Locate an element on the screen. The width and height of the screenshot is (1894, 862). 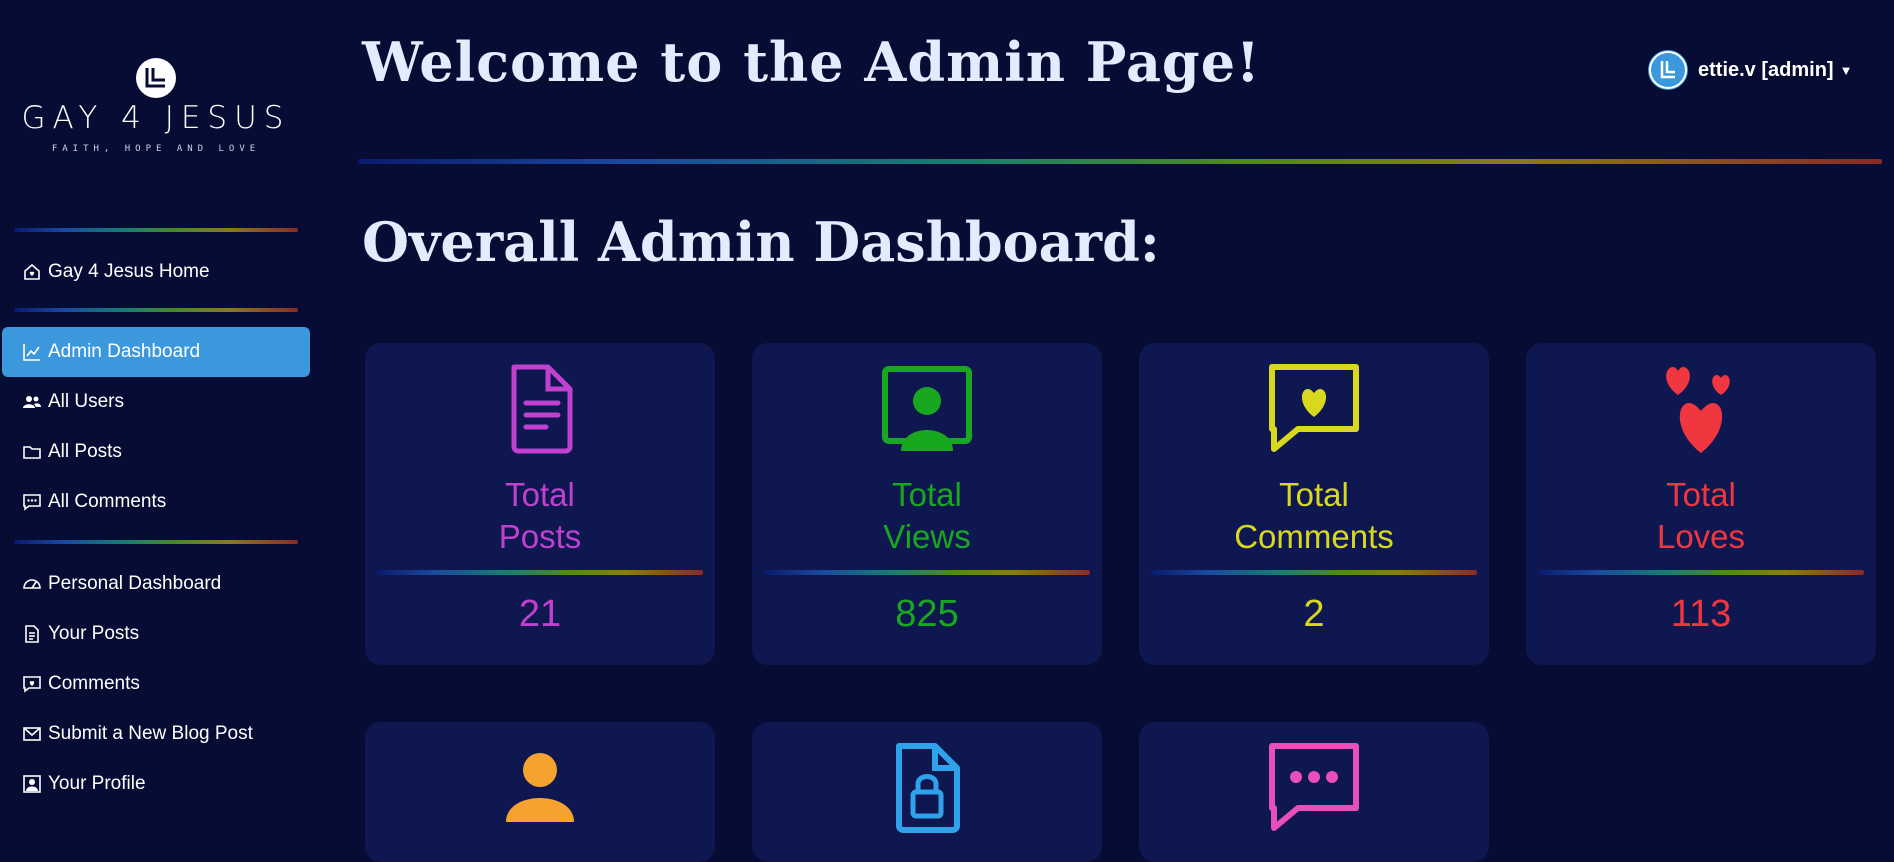
nav-all-comments: All Comments is located at coordinates (156, 502).